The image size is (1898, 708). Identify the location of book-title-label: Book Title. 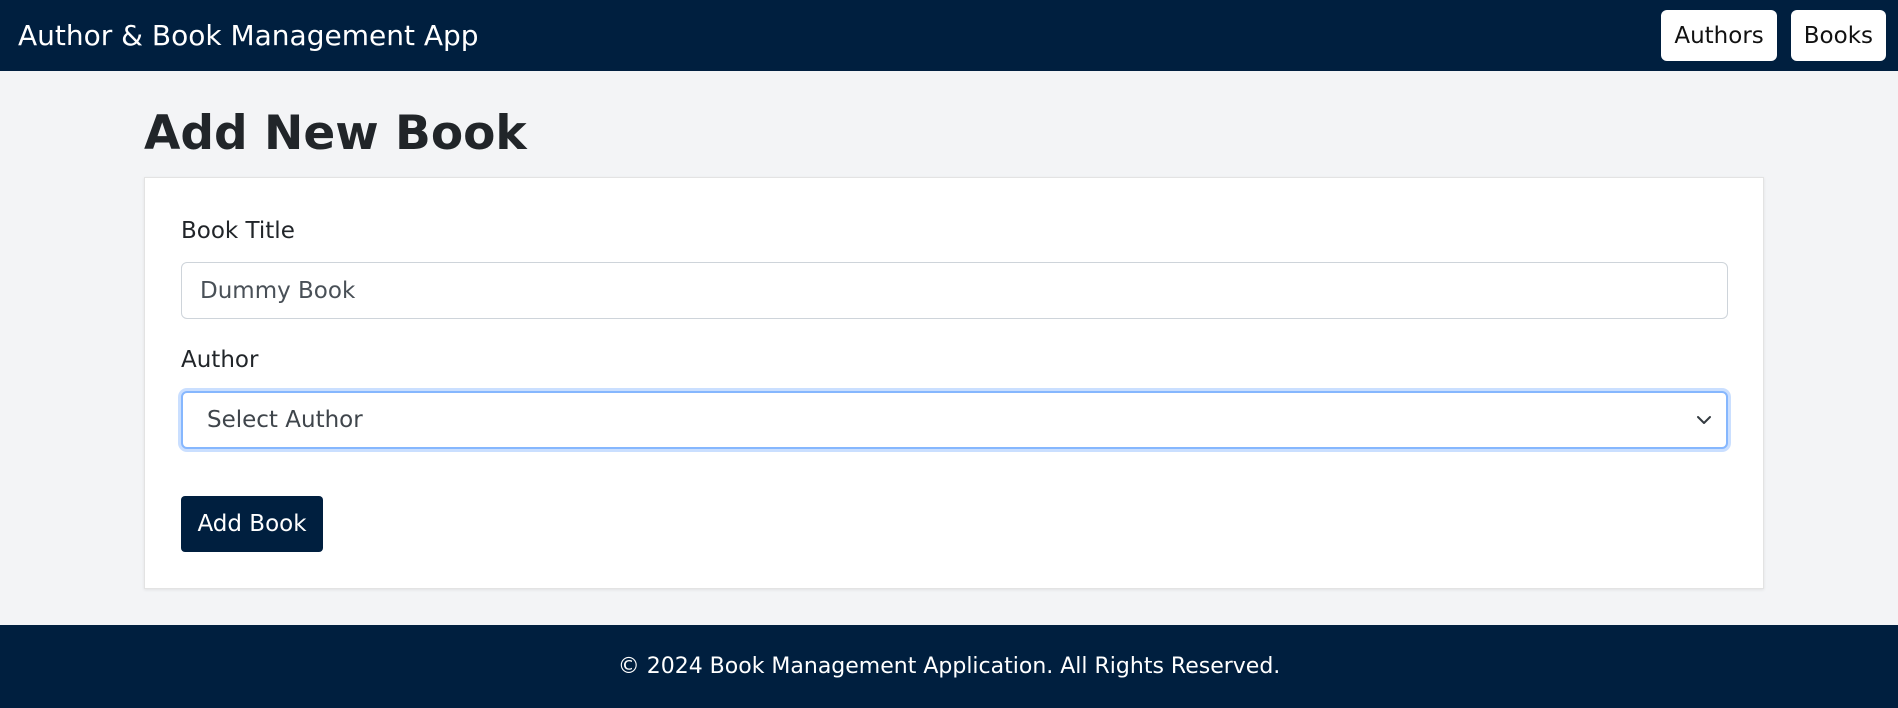
(238, 231).